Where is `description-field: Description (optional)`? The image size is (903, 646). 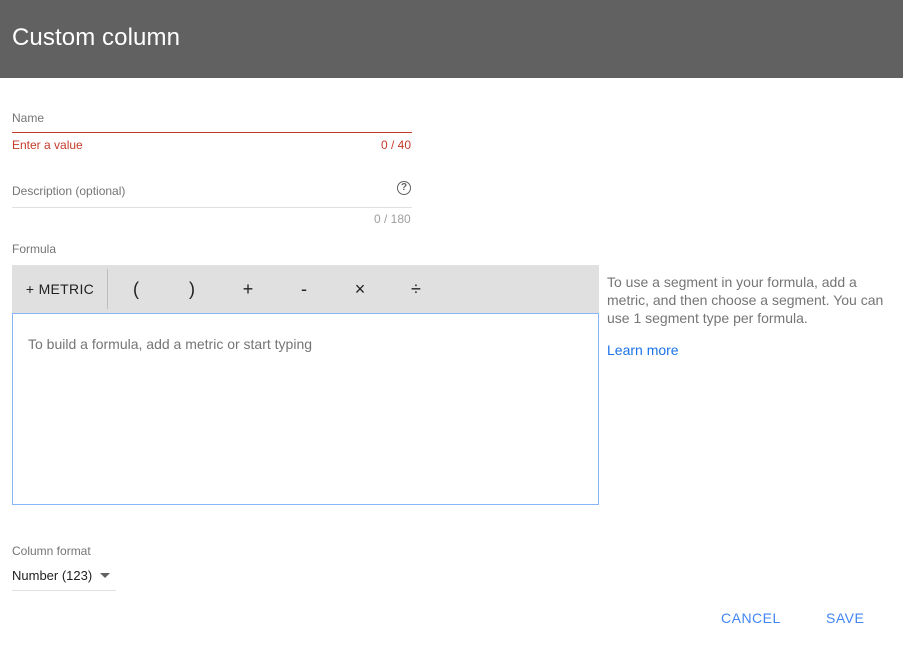
description-field: Description (optional) is located at coordinates (68, 191).